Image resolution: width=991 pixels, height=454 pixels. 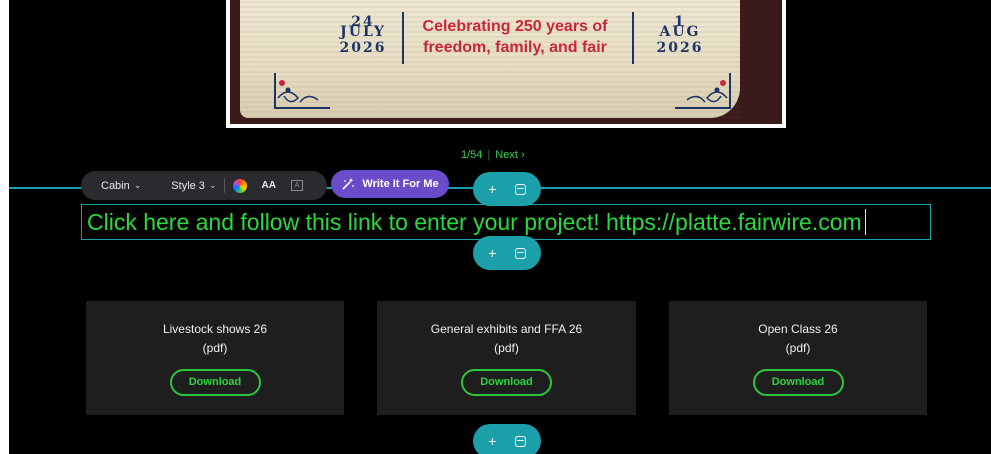 What do you see at coordinates (215, 329) in the screenshot?
I see `card-title: Livestock shows 26` at bounding box center [215, 329].